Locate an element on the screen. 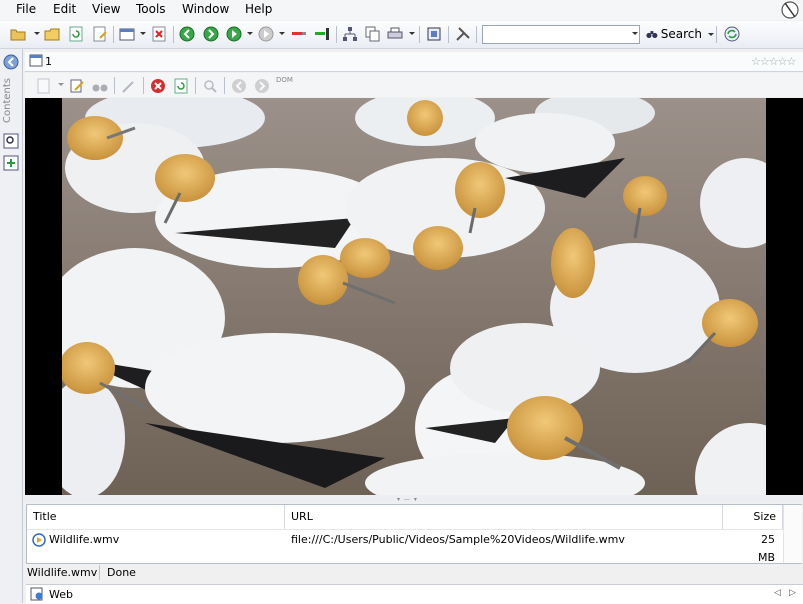 Image resolution: width=803 pixels, height=604 pixels. add-panel-icon is located at coordinates (11, 164).